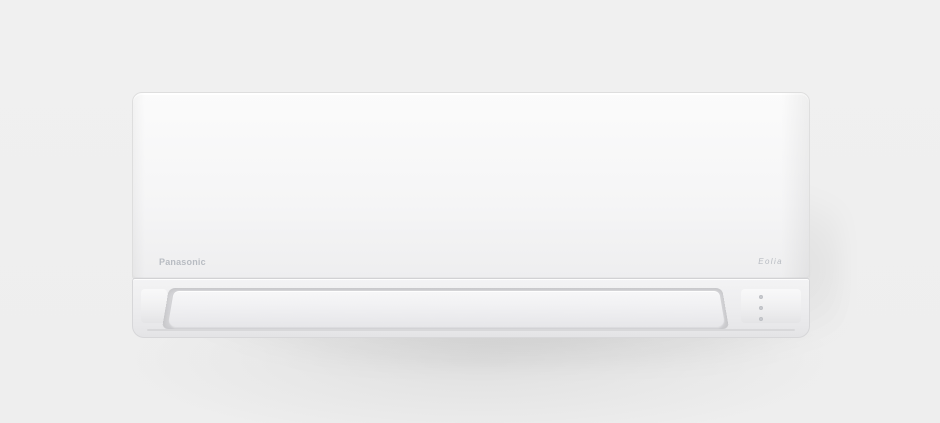 The image size is (940, 423). Describe the element at coordinates (182, 262) in the screenshot. I see `brand-logo: Panasonic` at that location.